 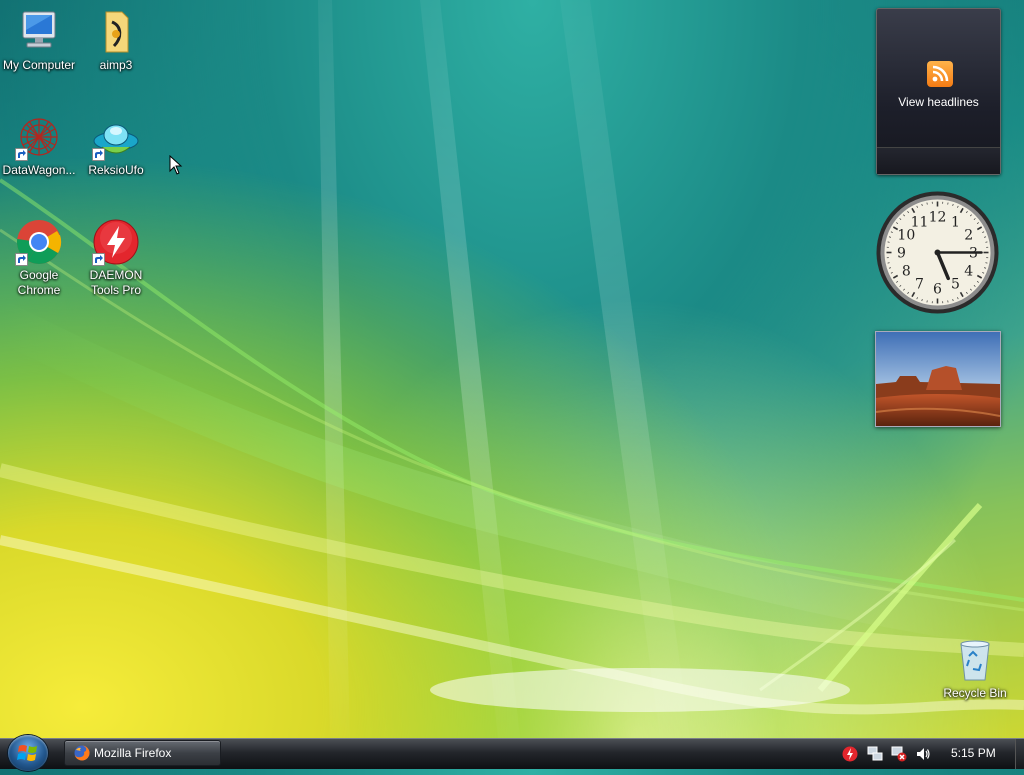 What do you see at coordinates (132, 753) in the screenshot?
I see `taskbar-button-label: Mozilla Firefox` at bounding box center [132, 753].